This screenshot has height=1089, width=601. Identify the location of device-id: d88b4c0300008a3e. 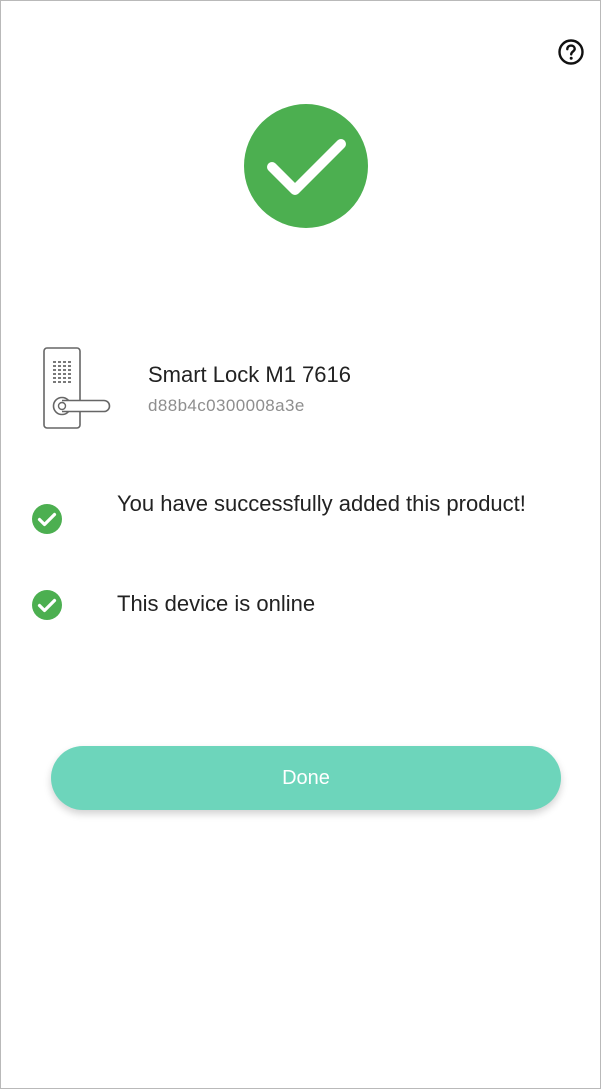
(226, 405).